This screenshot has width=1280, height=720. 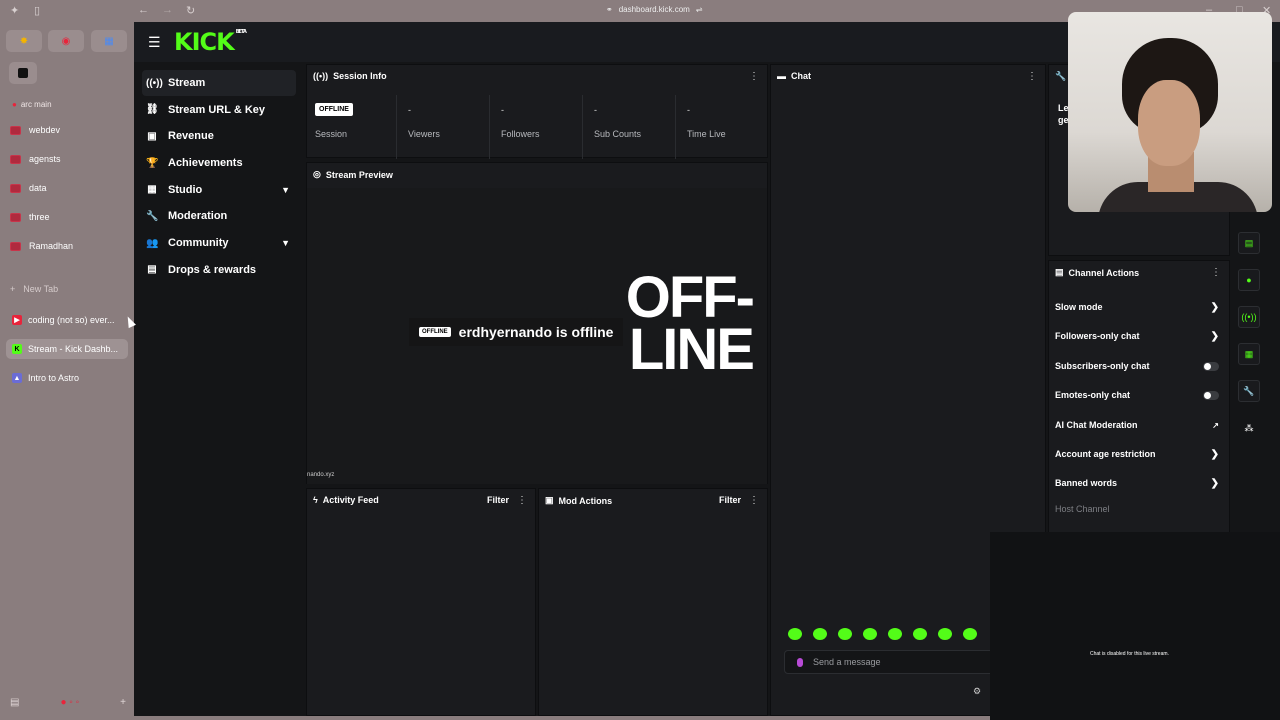 I want to click on offline-message: erdhyernando is offline, so click(x=536, y=332).